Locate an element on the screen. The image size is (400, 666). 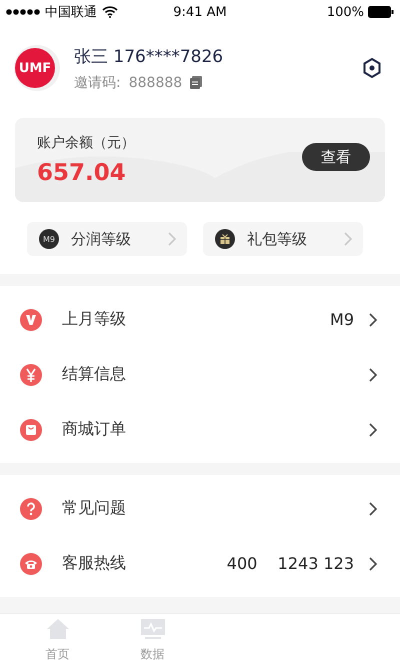
menu-value: M9 is located at coordinates (342, 319).